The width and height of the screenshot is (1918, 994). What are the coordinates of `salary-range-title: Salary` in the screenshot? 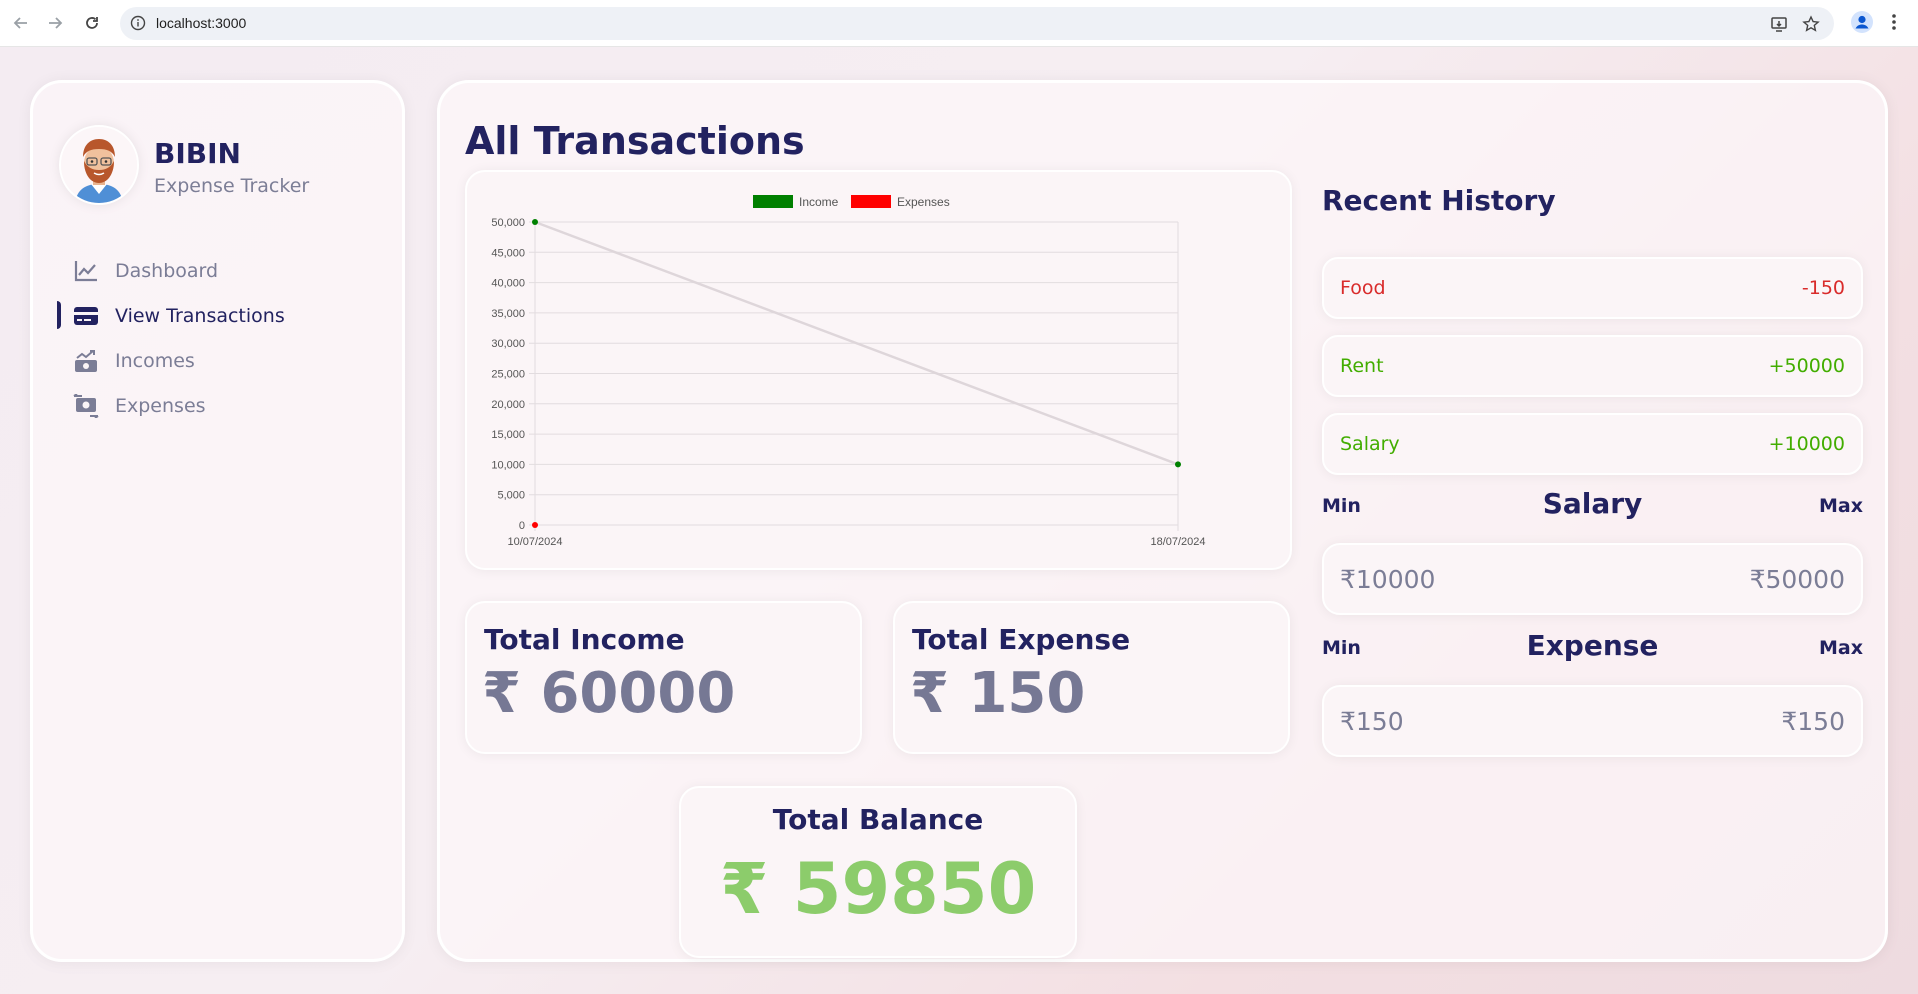 It's located at (1592, 503).